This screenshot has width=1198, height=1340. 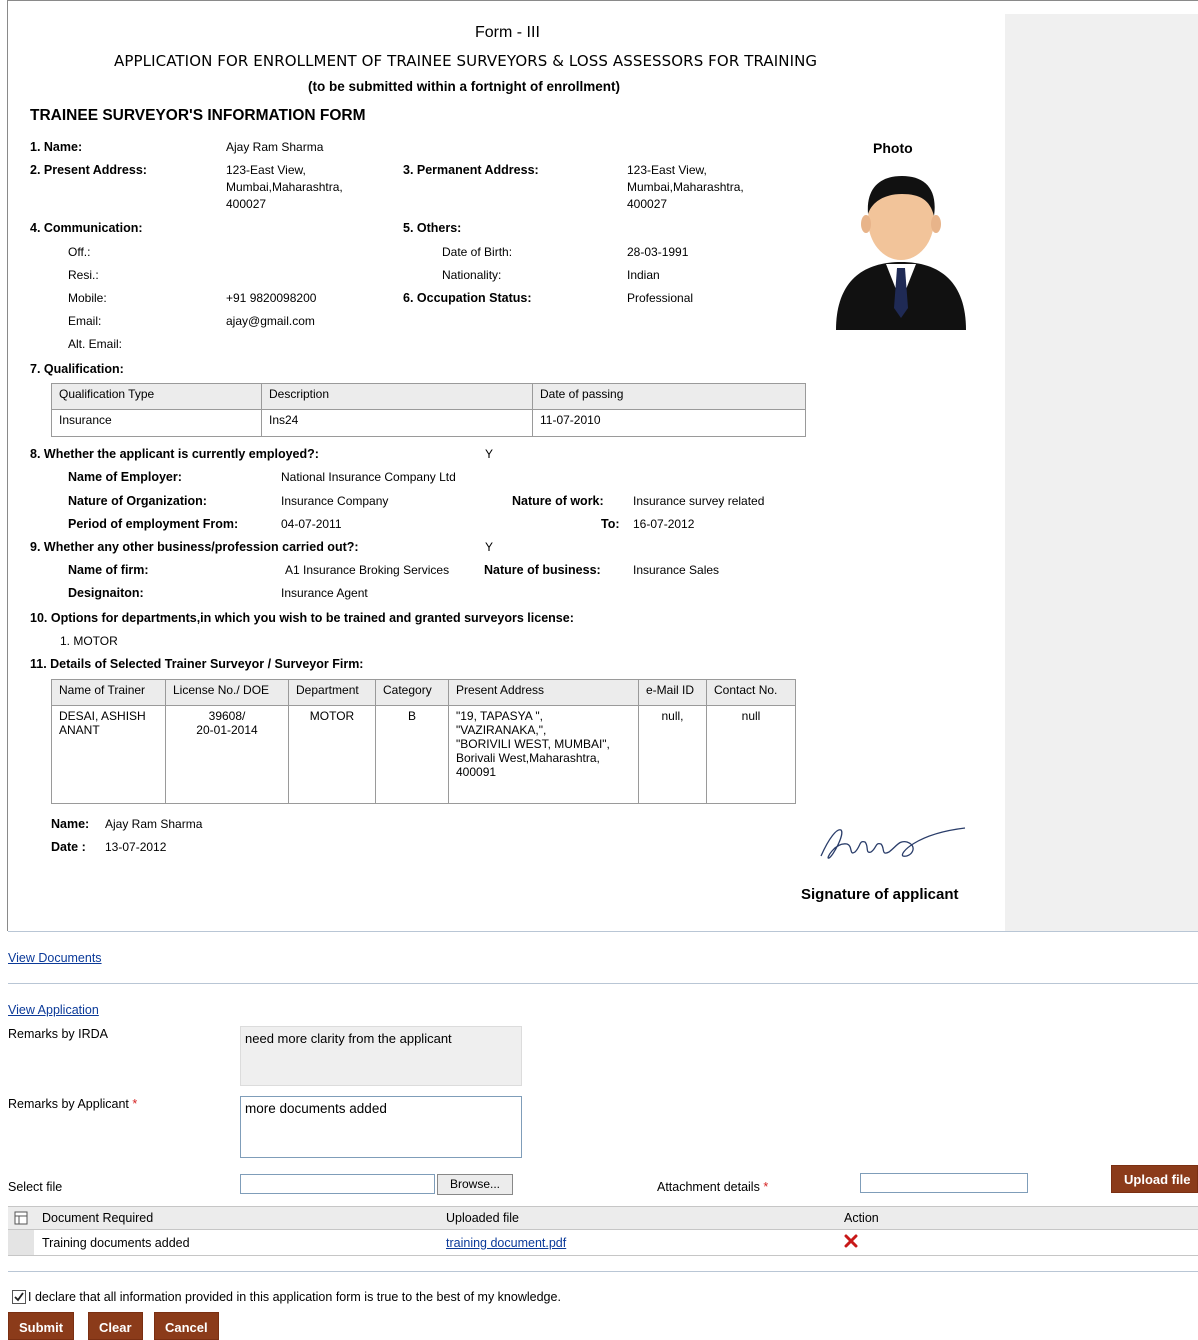 I want to click on declaration-checkbox, so click(x=19, y=1297).